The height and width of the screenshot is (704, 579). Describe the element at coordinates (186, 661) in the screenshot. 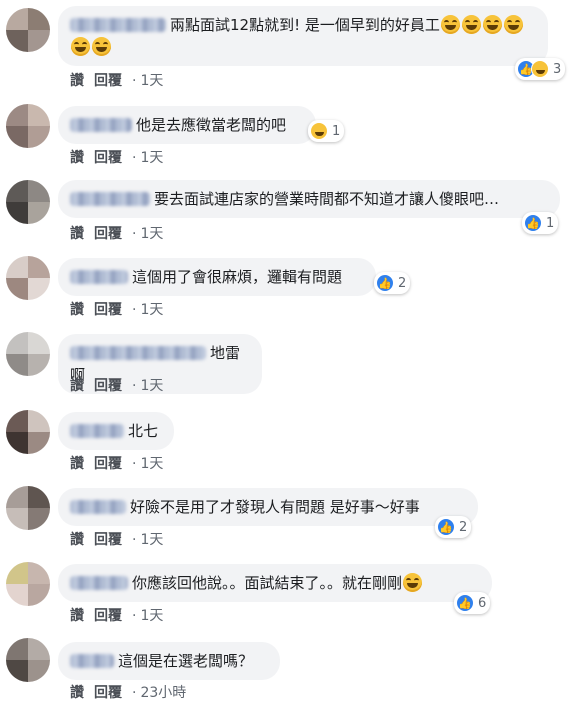

I see `comment-text: 這個是在選老闆嗎？` at that location.